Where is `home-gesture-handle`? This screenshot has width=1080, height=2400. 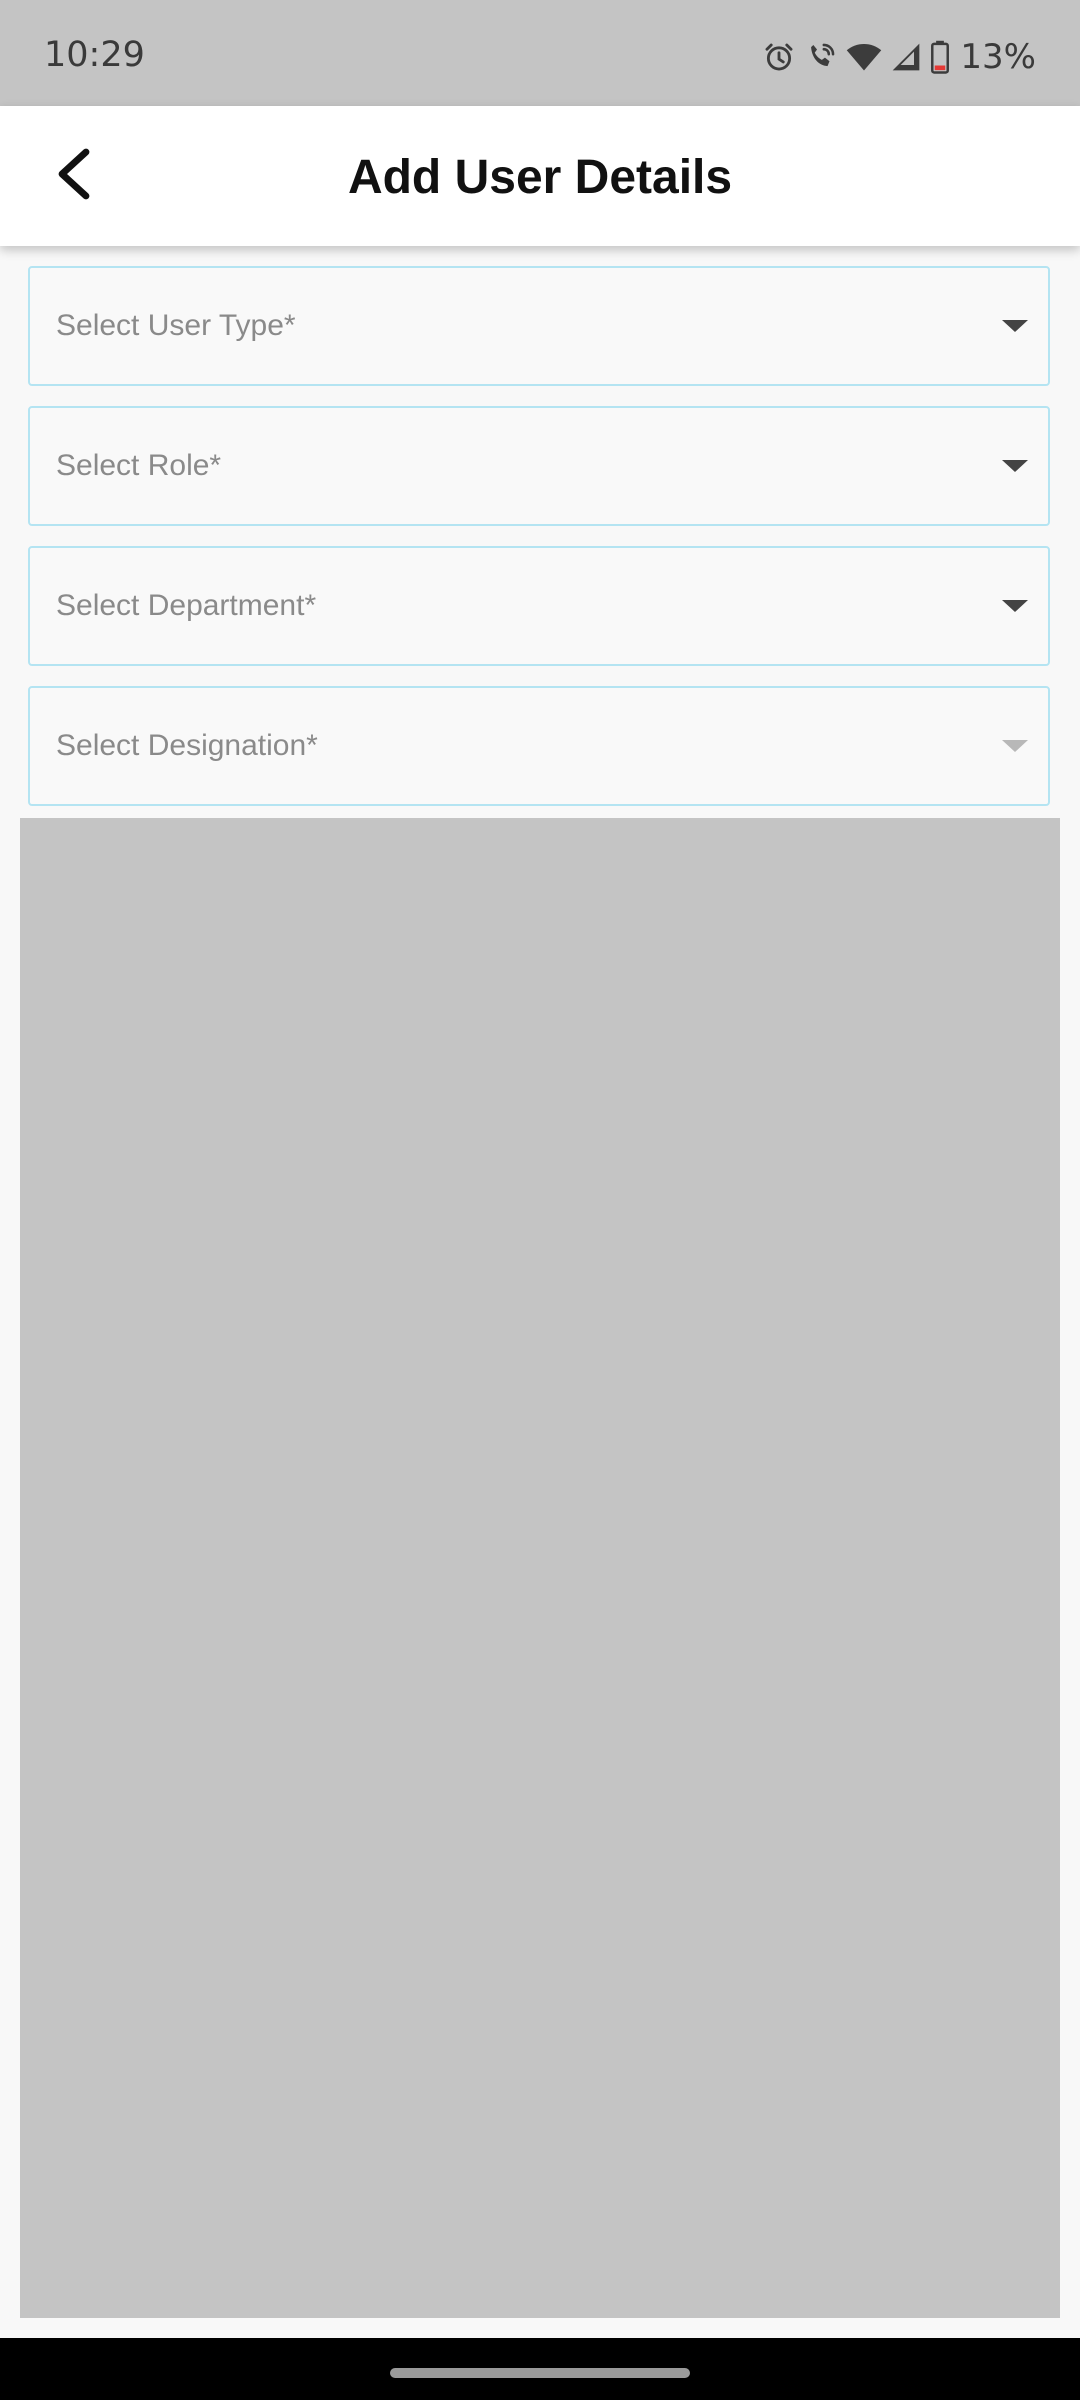 home-gesture-handle is located at coordinates (540, 2373).